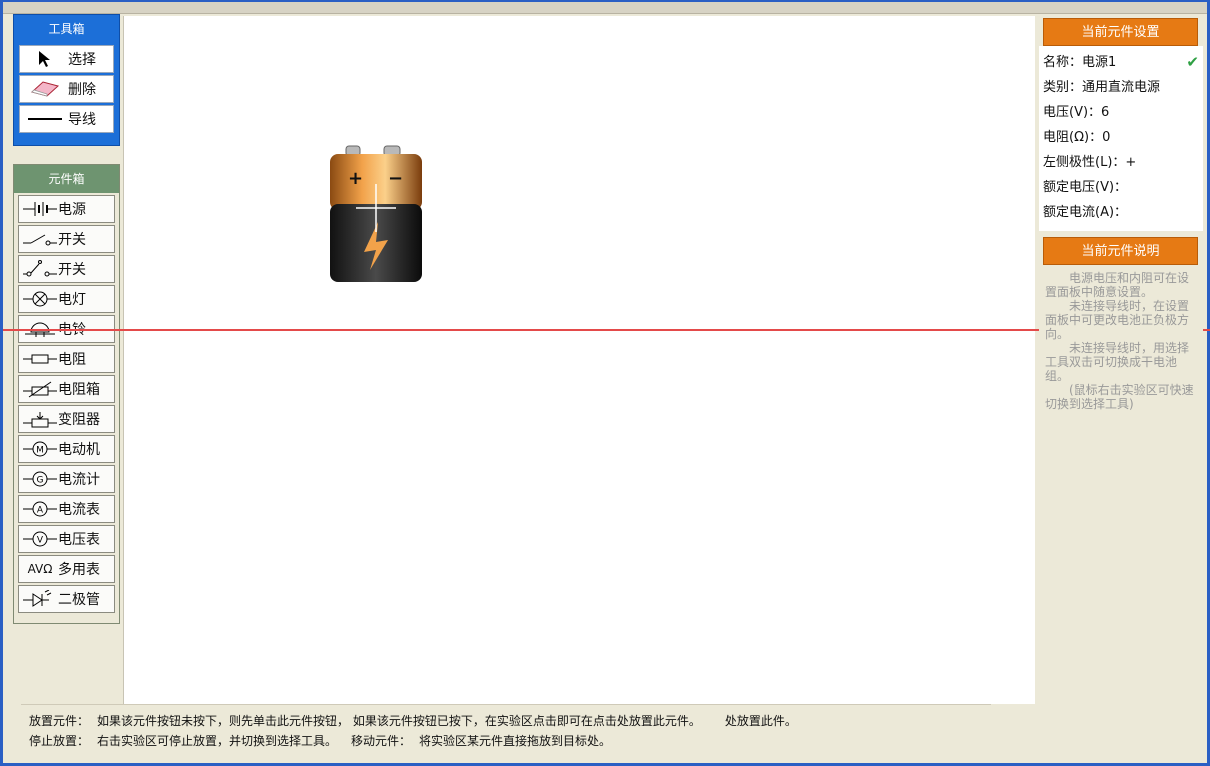  Describe the element at coordinates (79, 480) in the screenshot. I see `component-label: 电流计` at that location.